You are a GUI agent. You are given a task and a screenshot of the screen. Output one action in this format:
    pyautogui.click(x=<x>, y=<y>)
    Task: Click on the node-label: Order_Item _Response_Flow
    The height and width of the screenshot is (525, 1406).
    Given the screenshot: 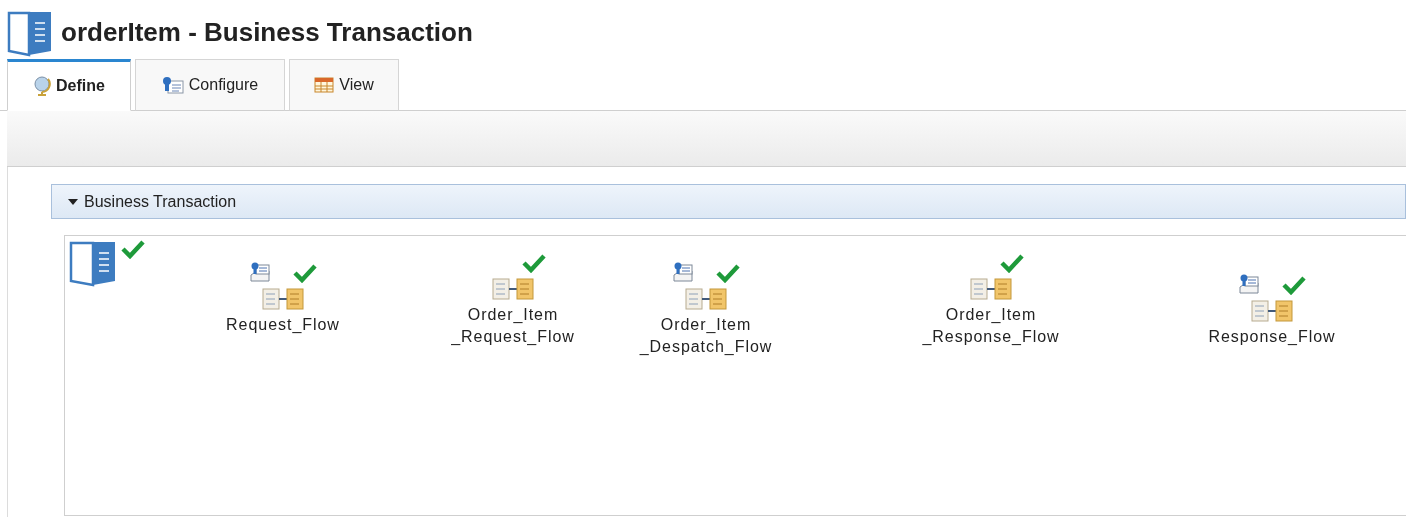 What is the action you would take?
    pyautogui.click(x=991, y=326)
    